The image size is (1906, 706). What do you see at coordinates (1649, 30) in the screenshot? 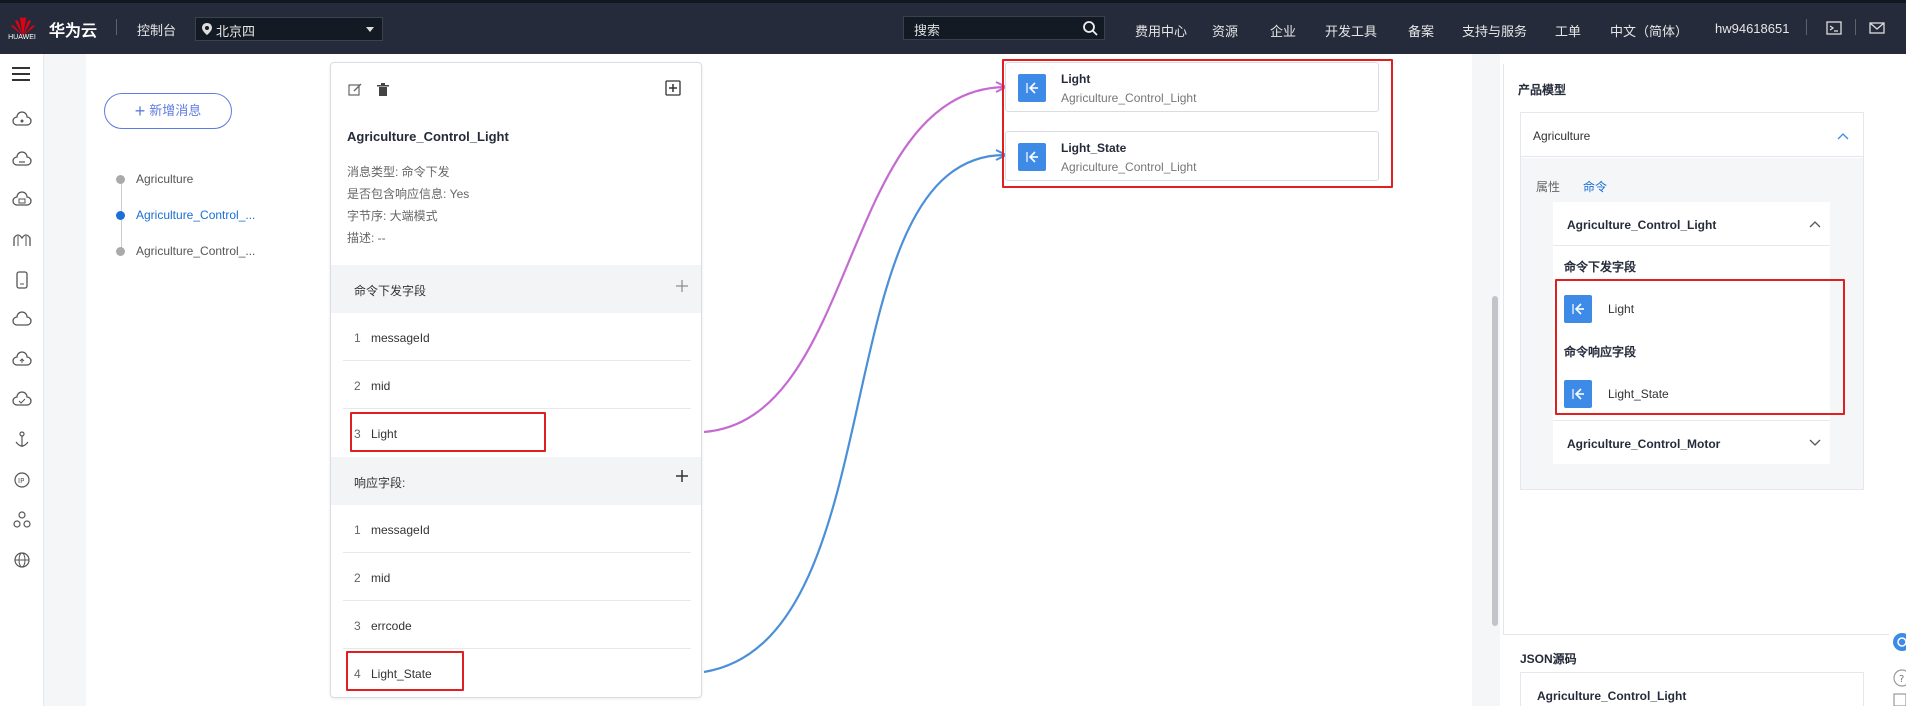
I see `nav-language: 中文（简体）` at bounding box center [1649, 30].